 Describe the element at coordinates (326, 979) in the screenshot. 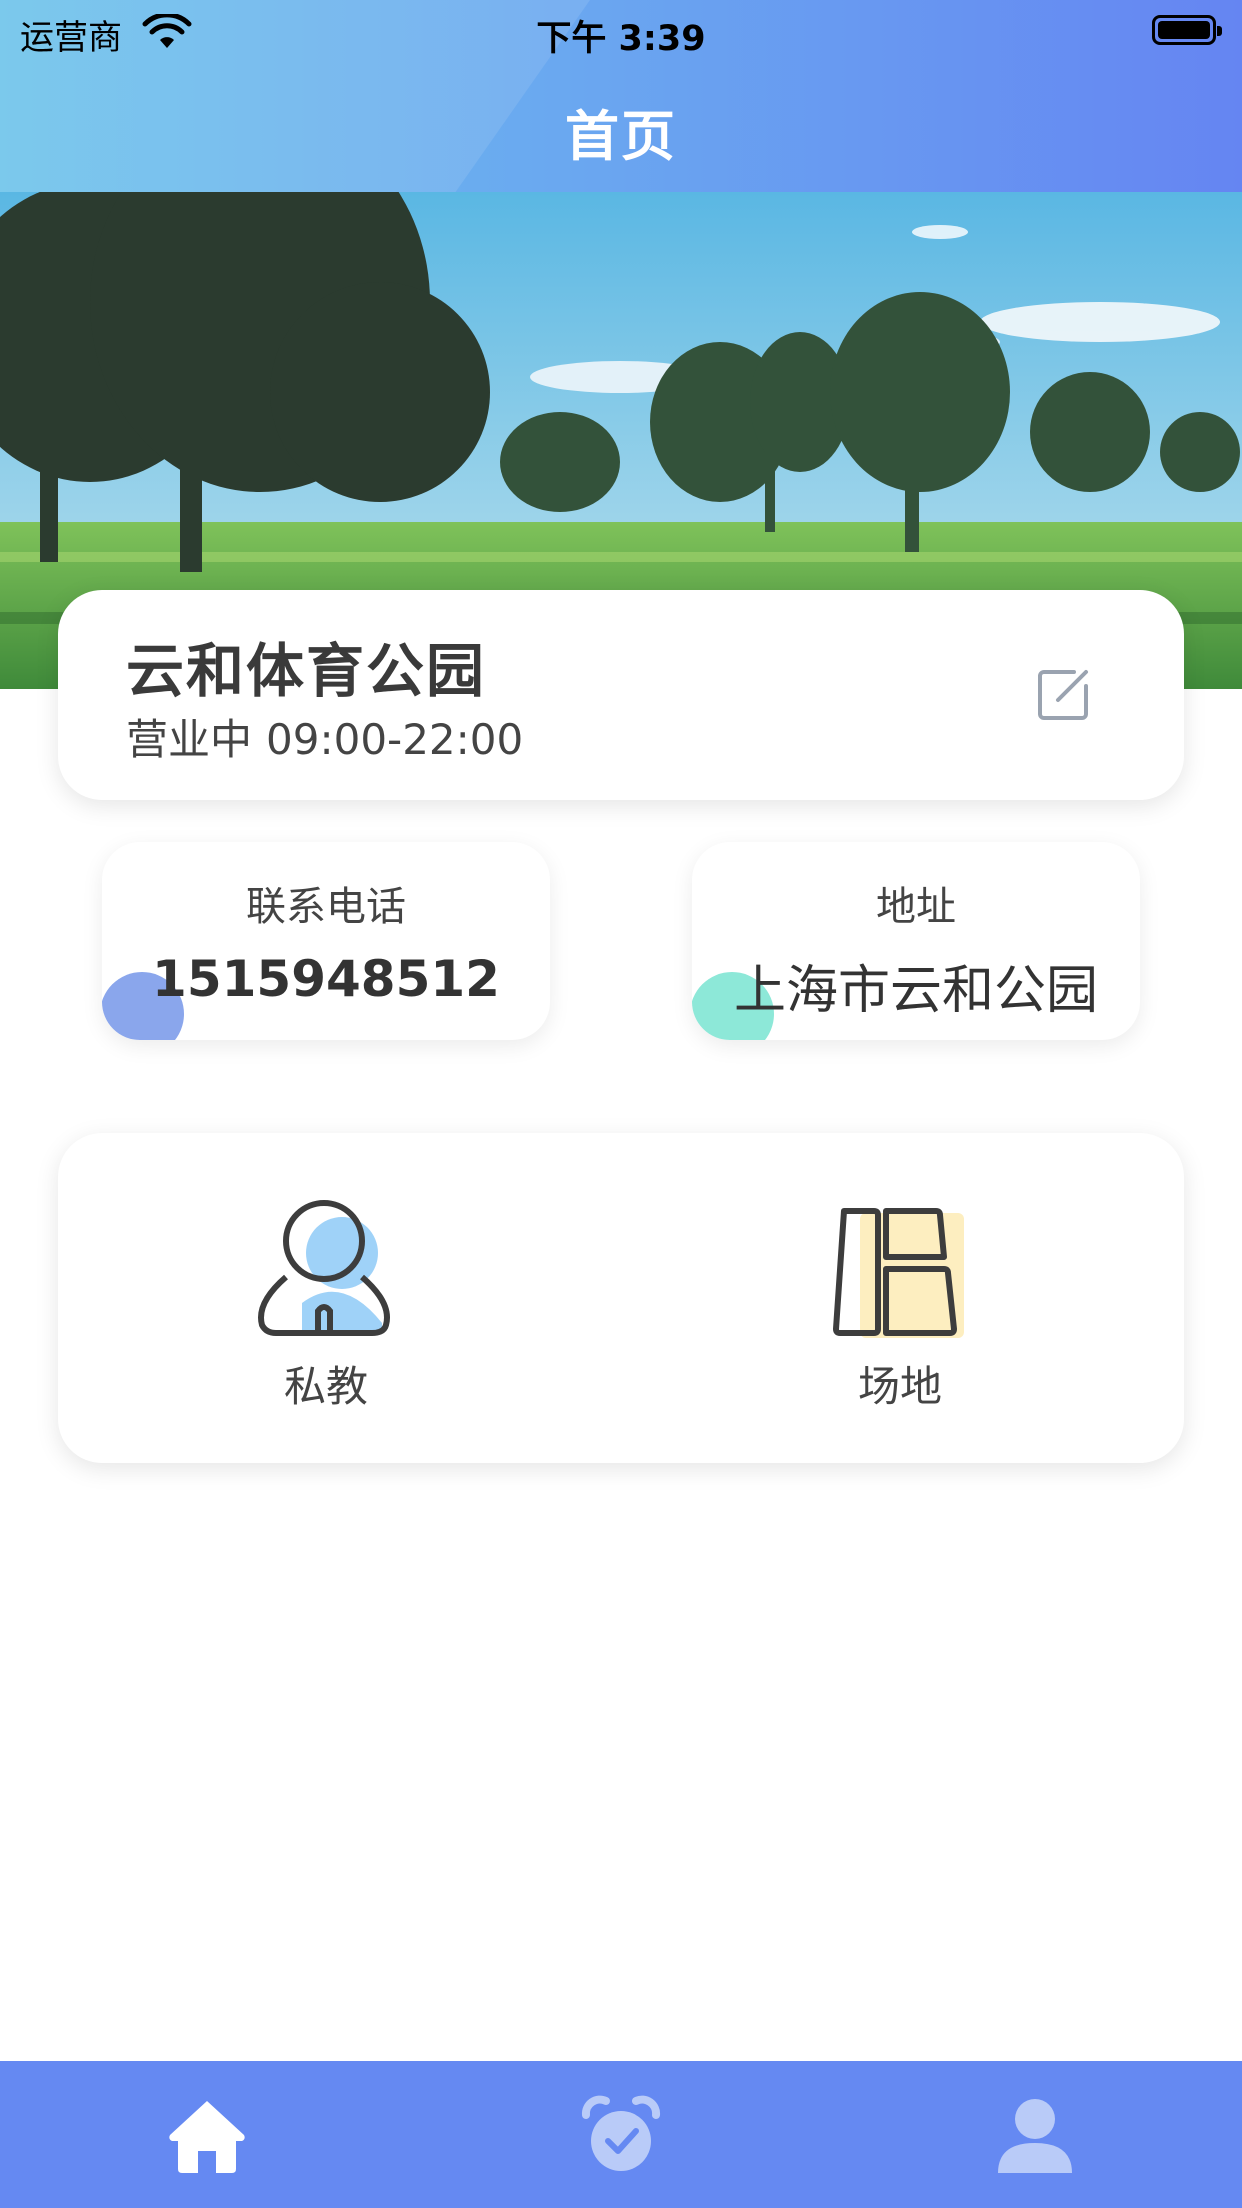

I see `phone-number: 1515948512` at that location.